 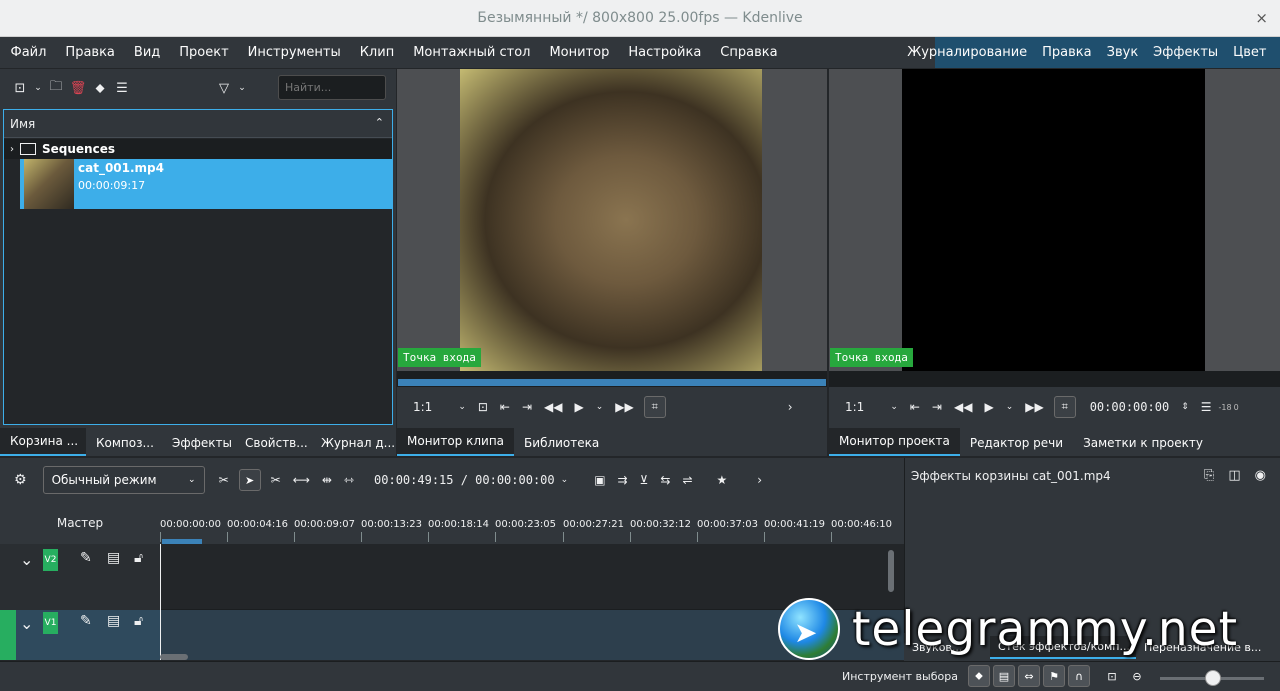 I want to click on composite-icon: ▣, so click(x=599, y=480).